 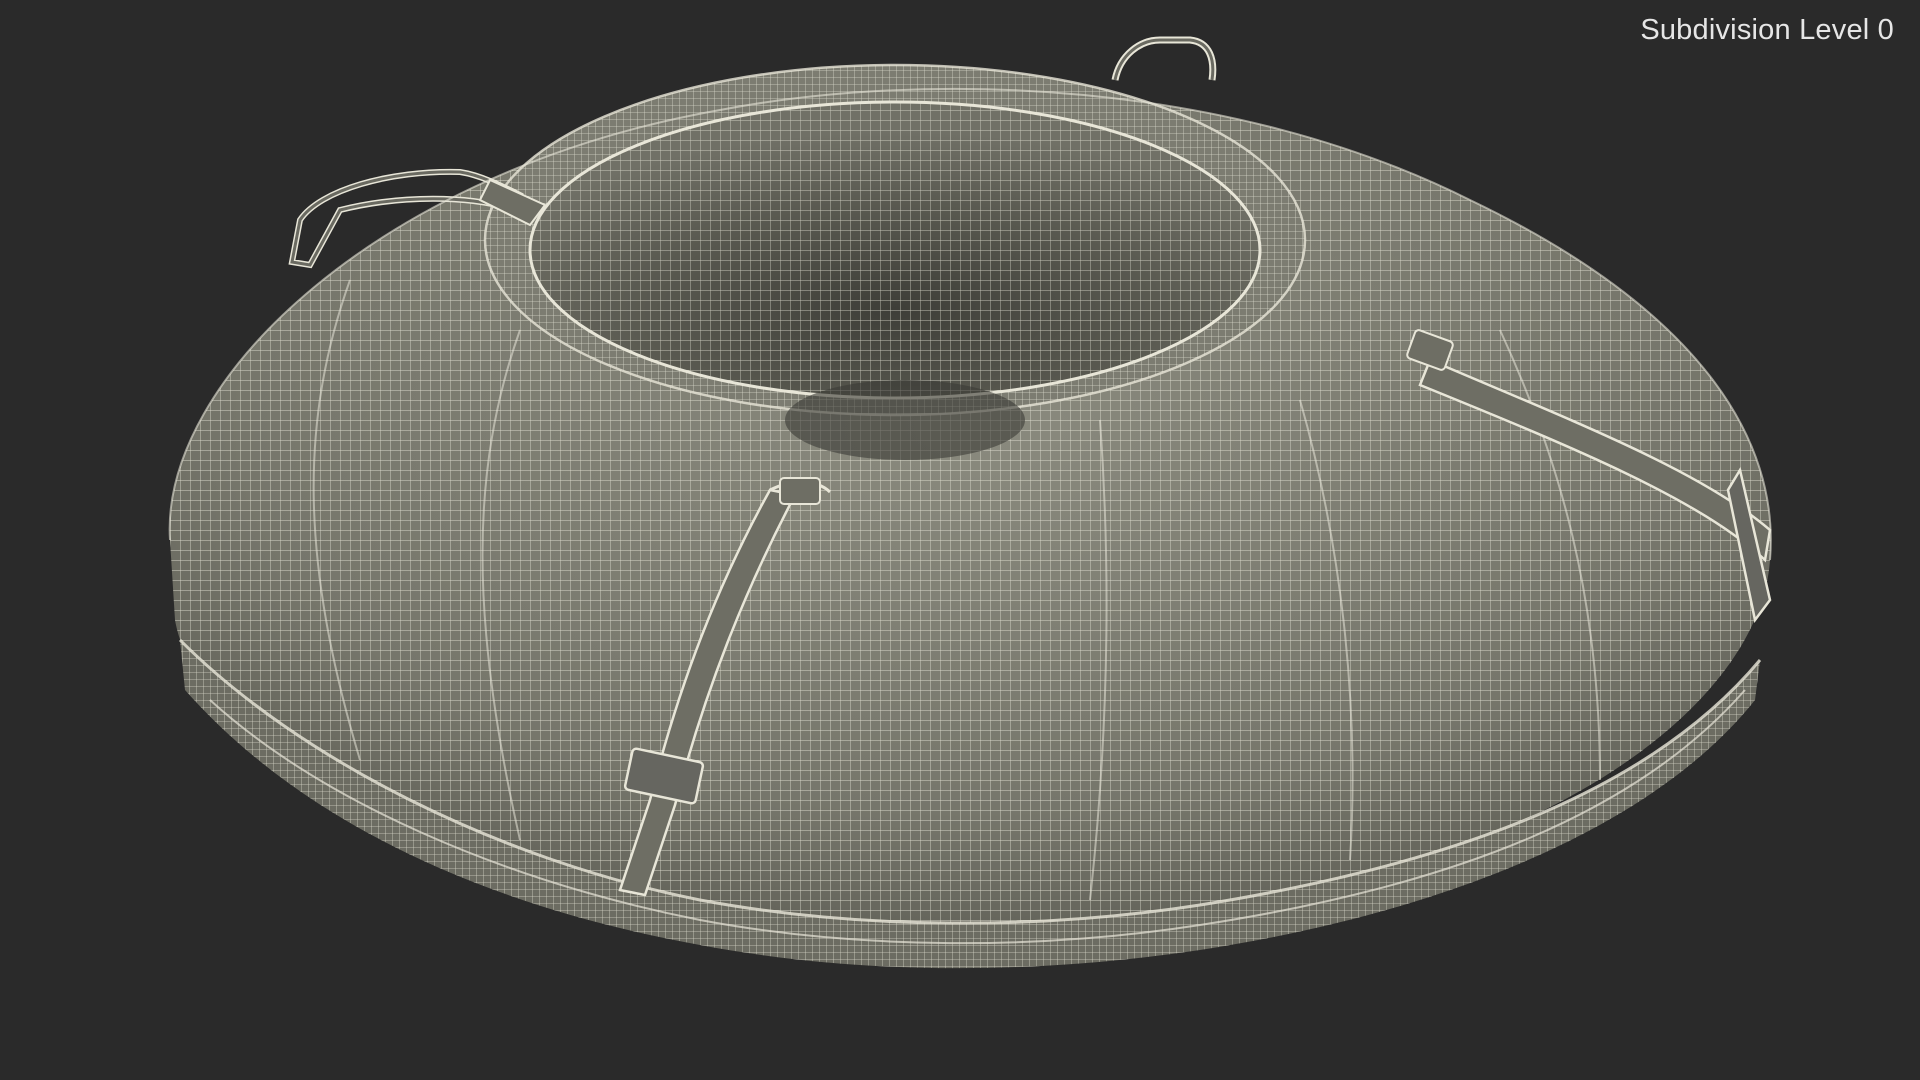 What do you see at coordinates (1767, 30) in the screenshot?
I see `subdivision-level-label: Subdivision Level 0` at bounding box center [1767, 30].